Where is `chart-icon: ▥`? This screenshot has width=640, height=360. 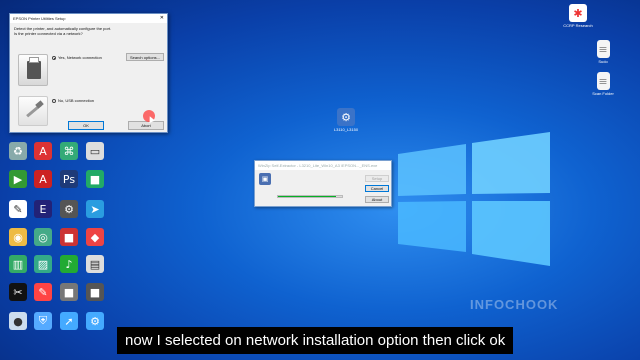
chart-icon: ▥ is located at coordinates (18, 264).